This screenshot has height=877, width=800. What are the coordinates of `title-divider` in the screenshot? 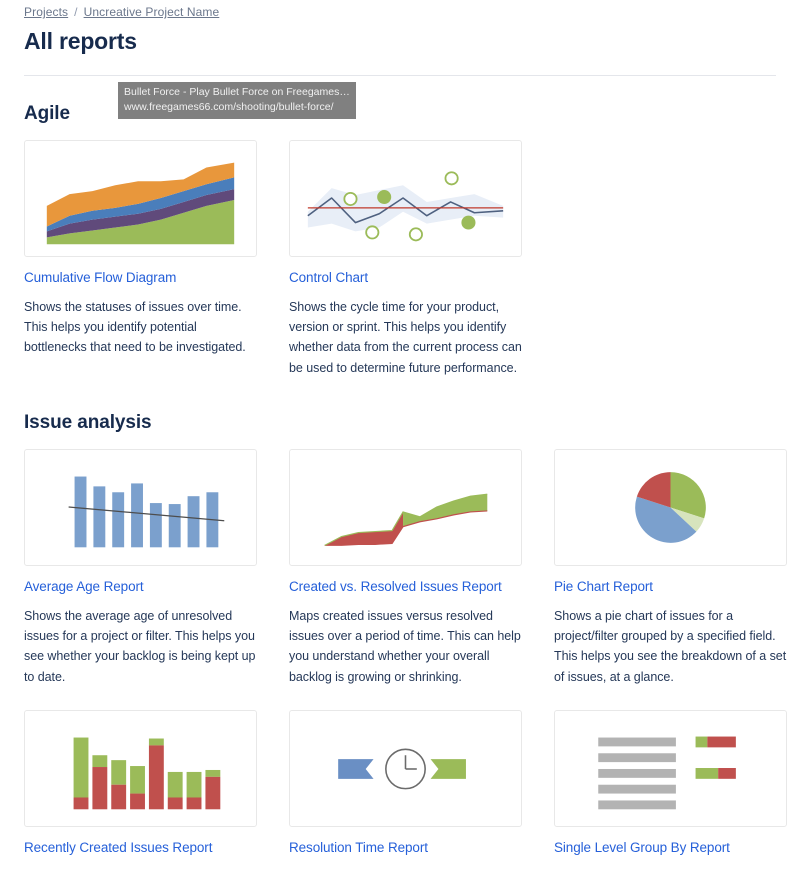 It's located at (400, 75).